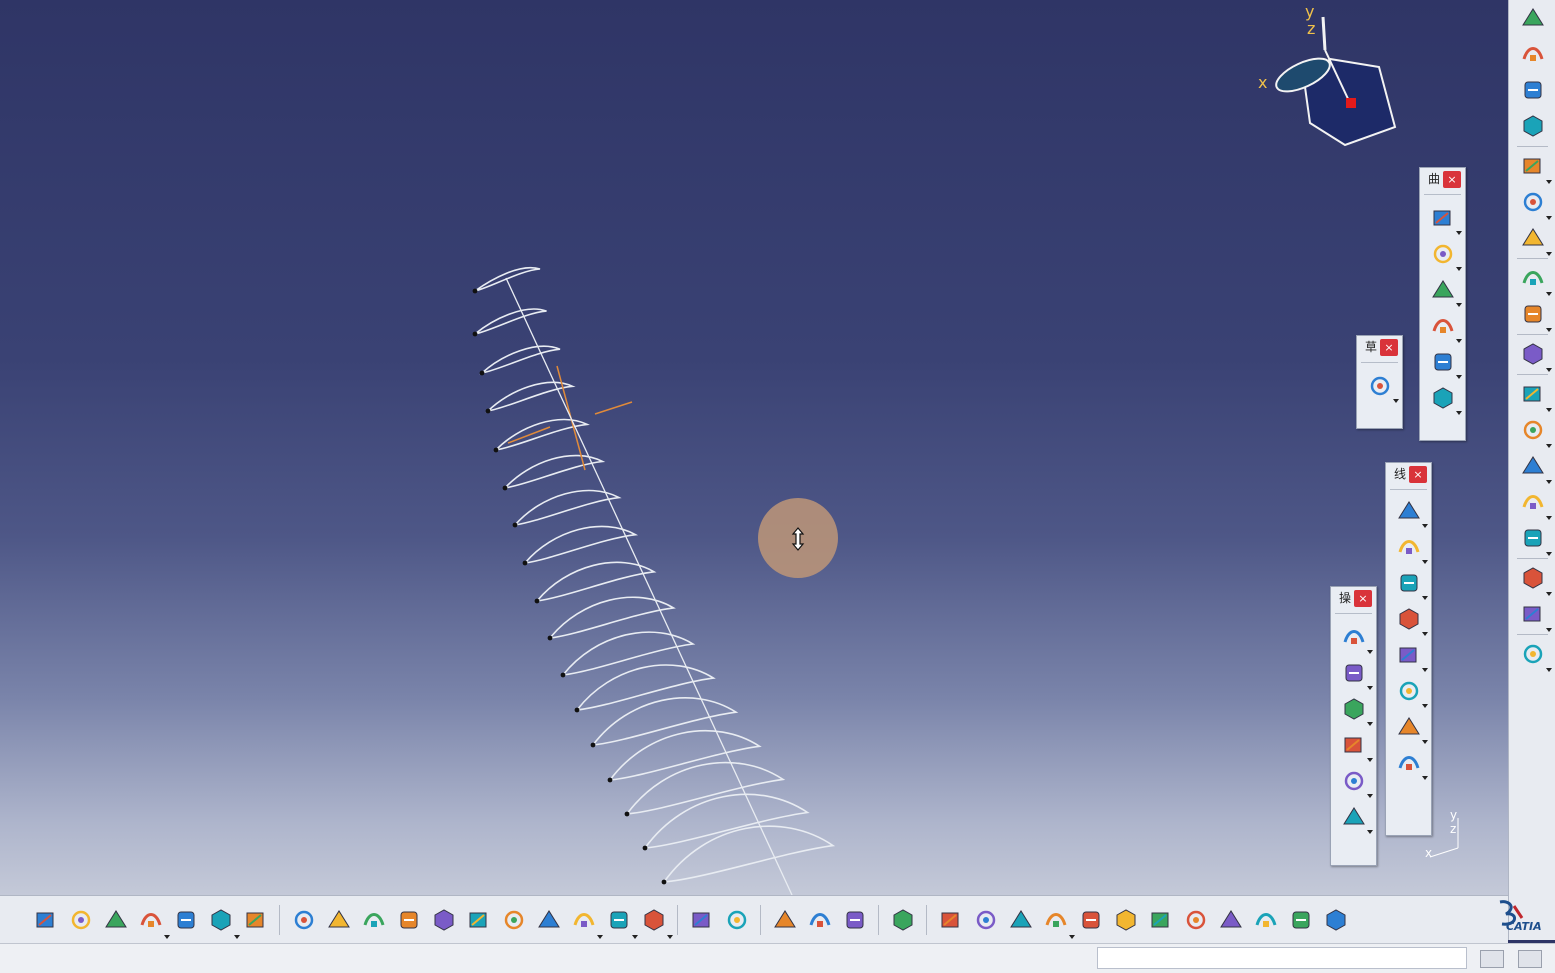 This screenshot has width=1555, height=973. Describe the element at coordinates (255, 920) in the screenshot. I see `parameters-tool-button` at that location.